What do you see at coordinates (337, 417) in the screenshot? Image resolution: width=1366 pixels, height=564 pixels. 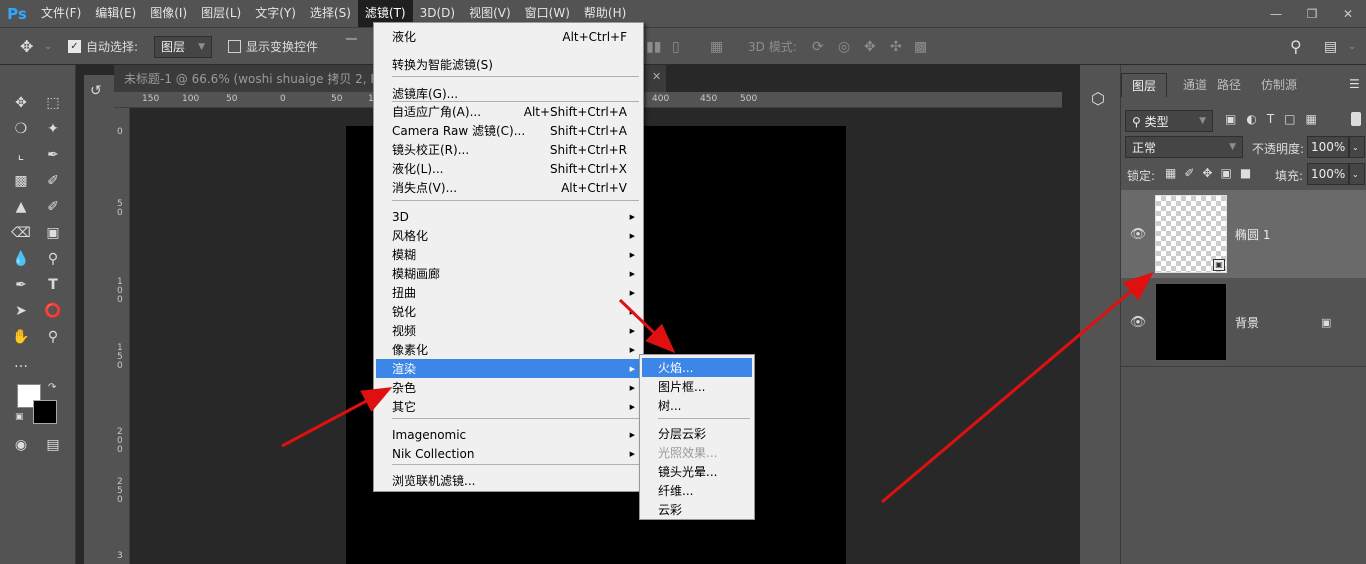 I see `arrow-to-render` at bounding box center [337, 417].